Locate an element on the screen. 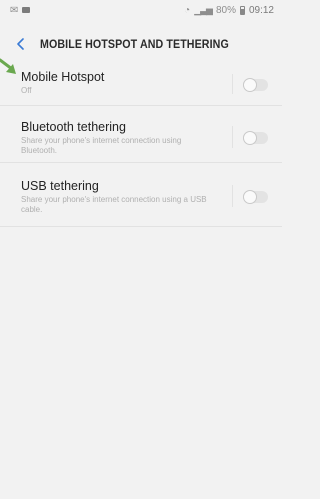 This screenshot has width=320, height=499. mail-icon: ✉ is located at coordinates (14, 10).